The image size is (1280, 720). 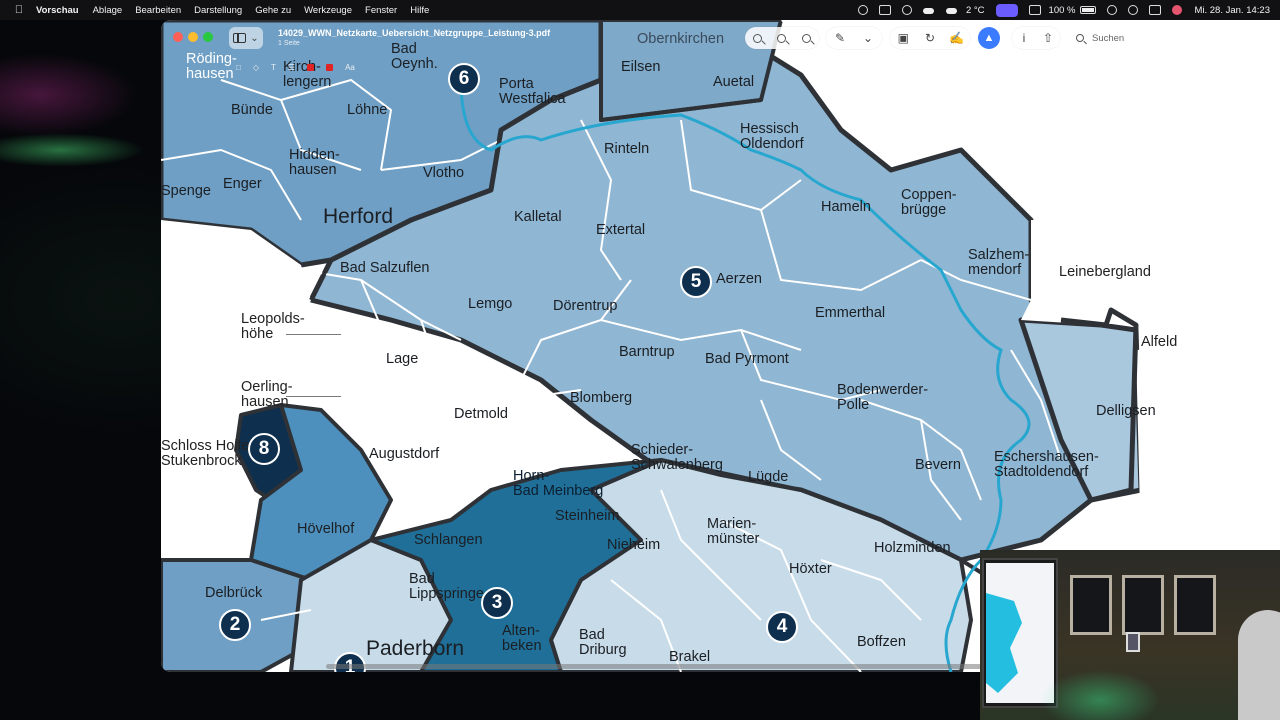 I want to click on edit-tools-group: ▣ ↻ ✍, so click(x=930, y=38).